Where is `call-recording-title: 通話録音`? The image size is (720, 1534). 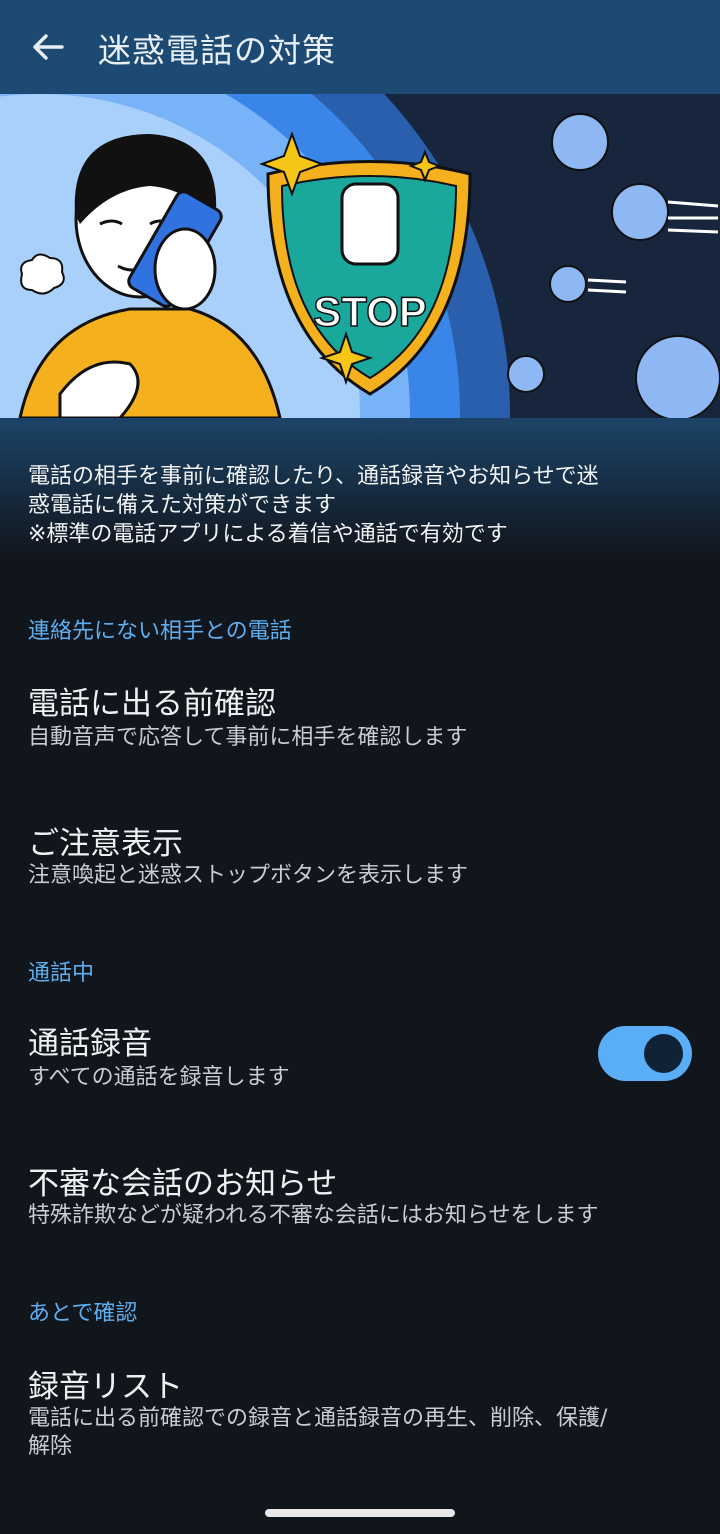
call-recording-title: 通話録音 is located at coordinates (90, 1044).